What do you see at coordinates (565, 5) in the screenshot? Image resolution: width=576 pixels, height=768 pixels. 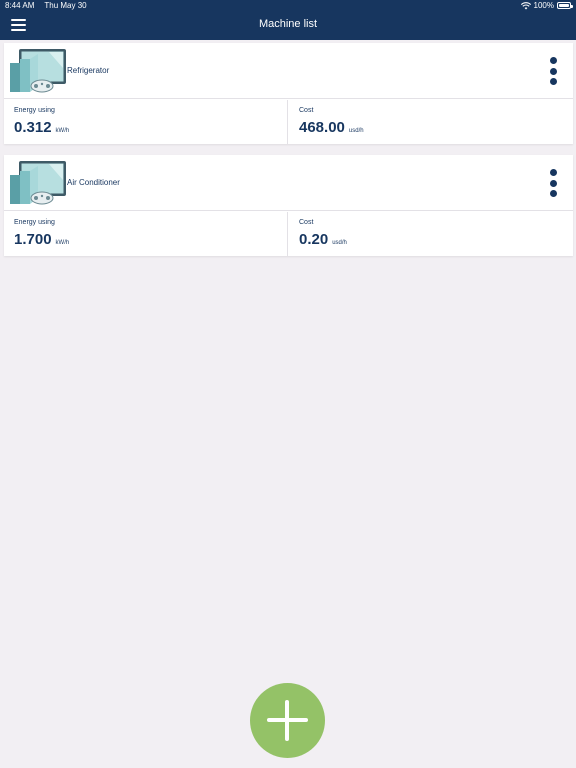 I see `battery-icon` at bounding box center [565, 5].